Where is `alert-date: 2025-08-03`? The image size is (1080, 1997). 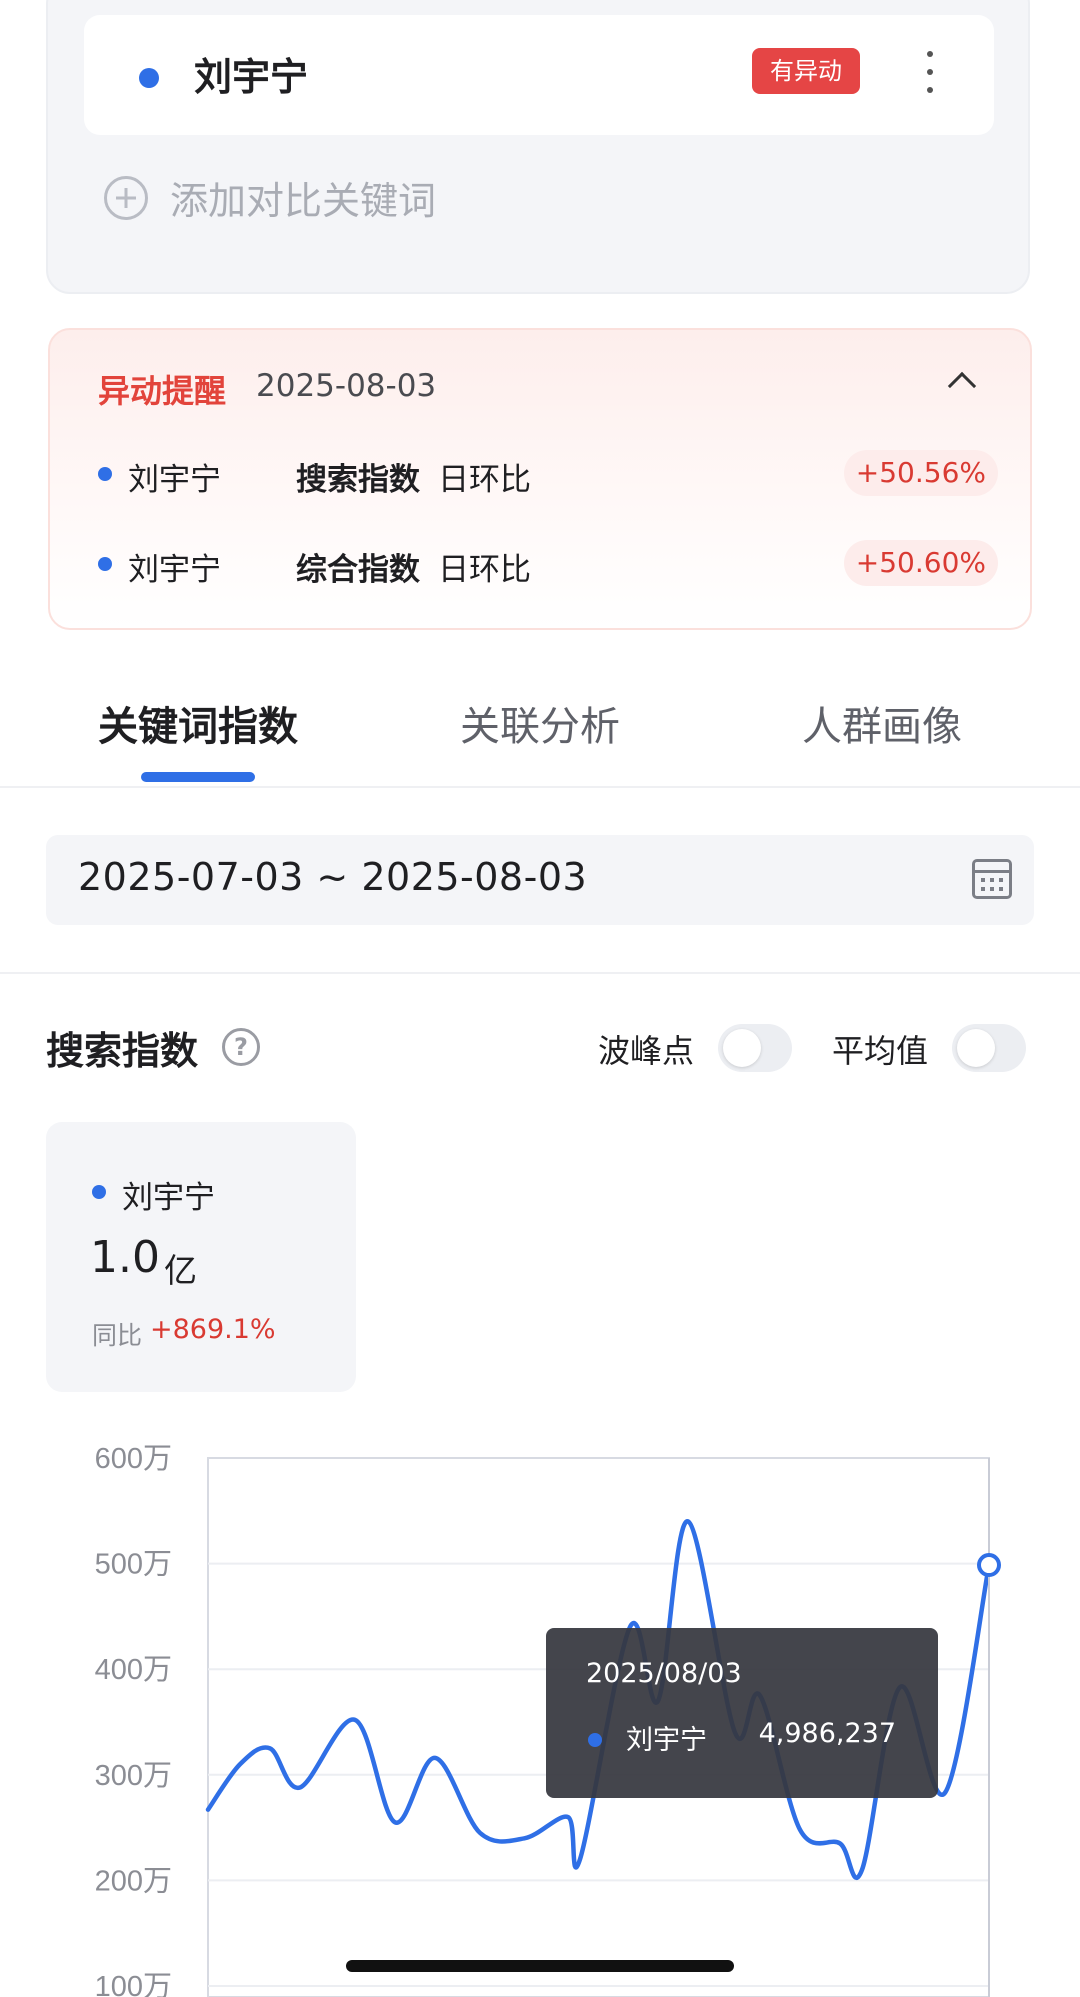 alert-date: 2025-08-03 is located at coordinates (346, 386).